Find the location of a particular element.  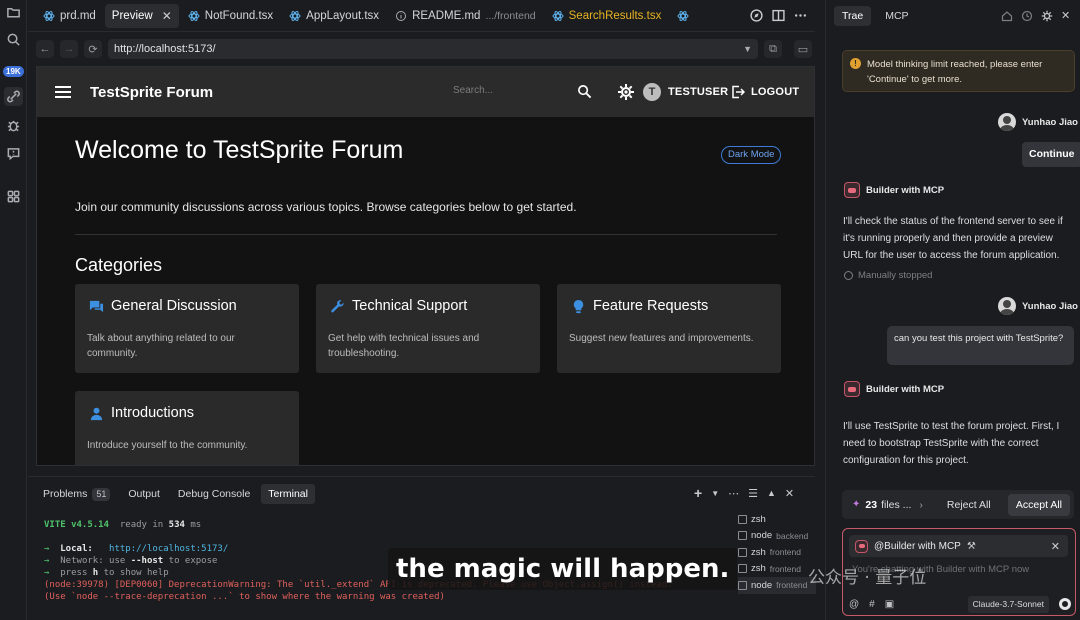

split-editor-icon is located at coordinates (778, 15).